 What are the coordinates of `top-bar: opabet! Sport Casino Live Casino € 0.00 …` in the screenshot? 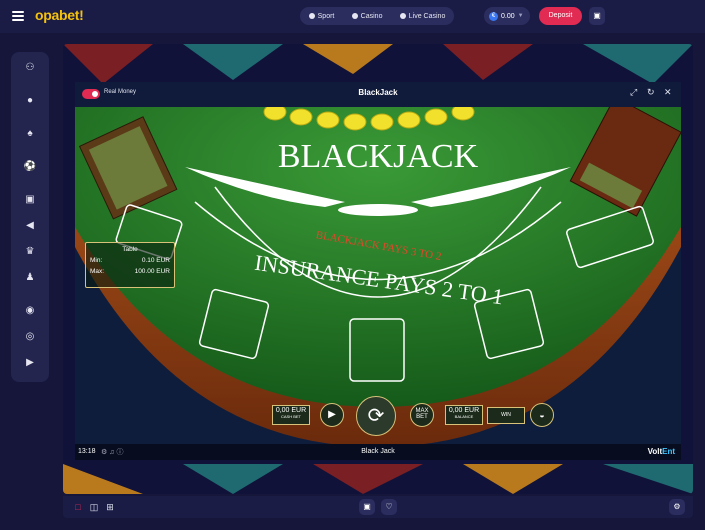 It's located at (352, 16).